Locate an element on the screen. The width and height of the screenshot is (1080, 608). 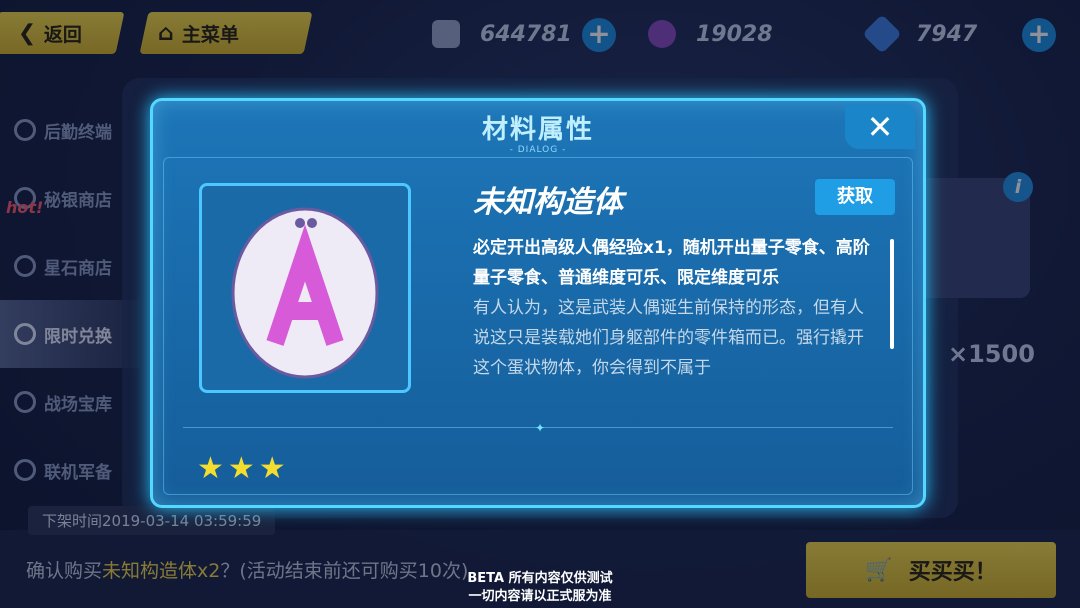
obtain-button: 获取 is located at coordinates (855, 197).